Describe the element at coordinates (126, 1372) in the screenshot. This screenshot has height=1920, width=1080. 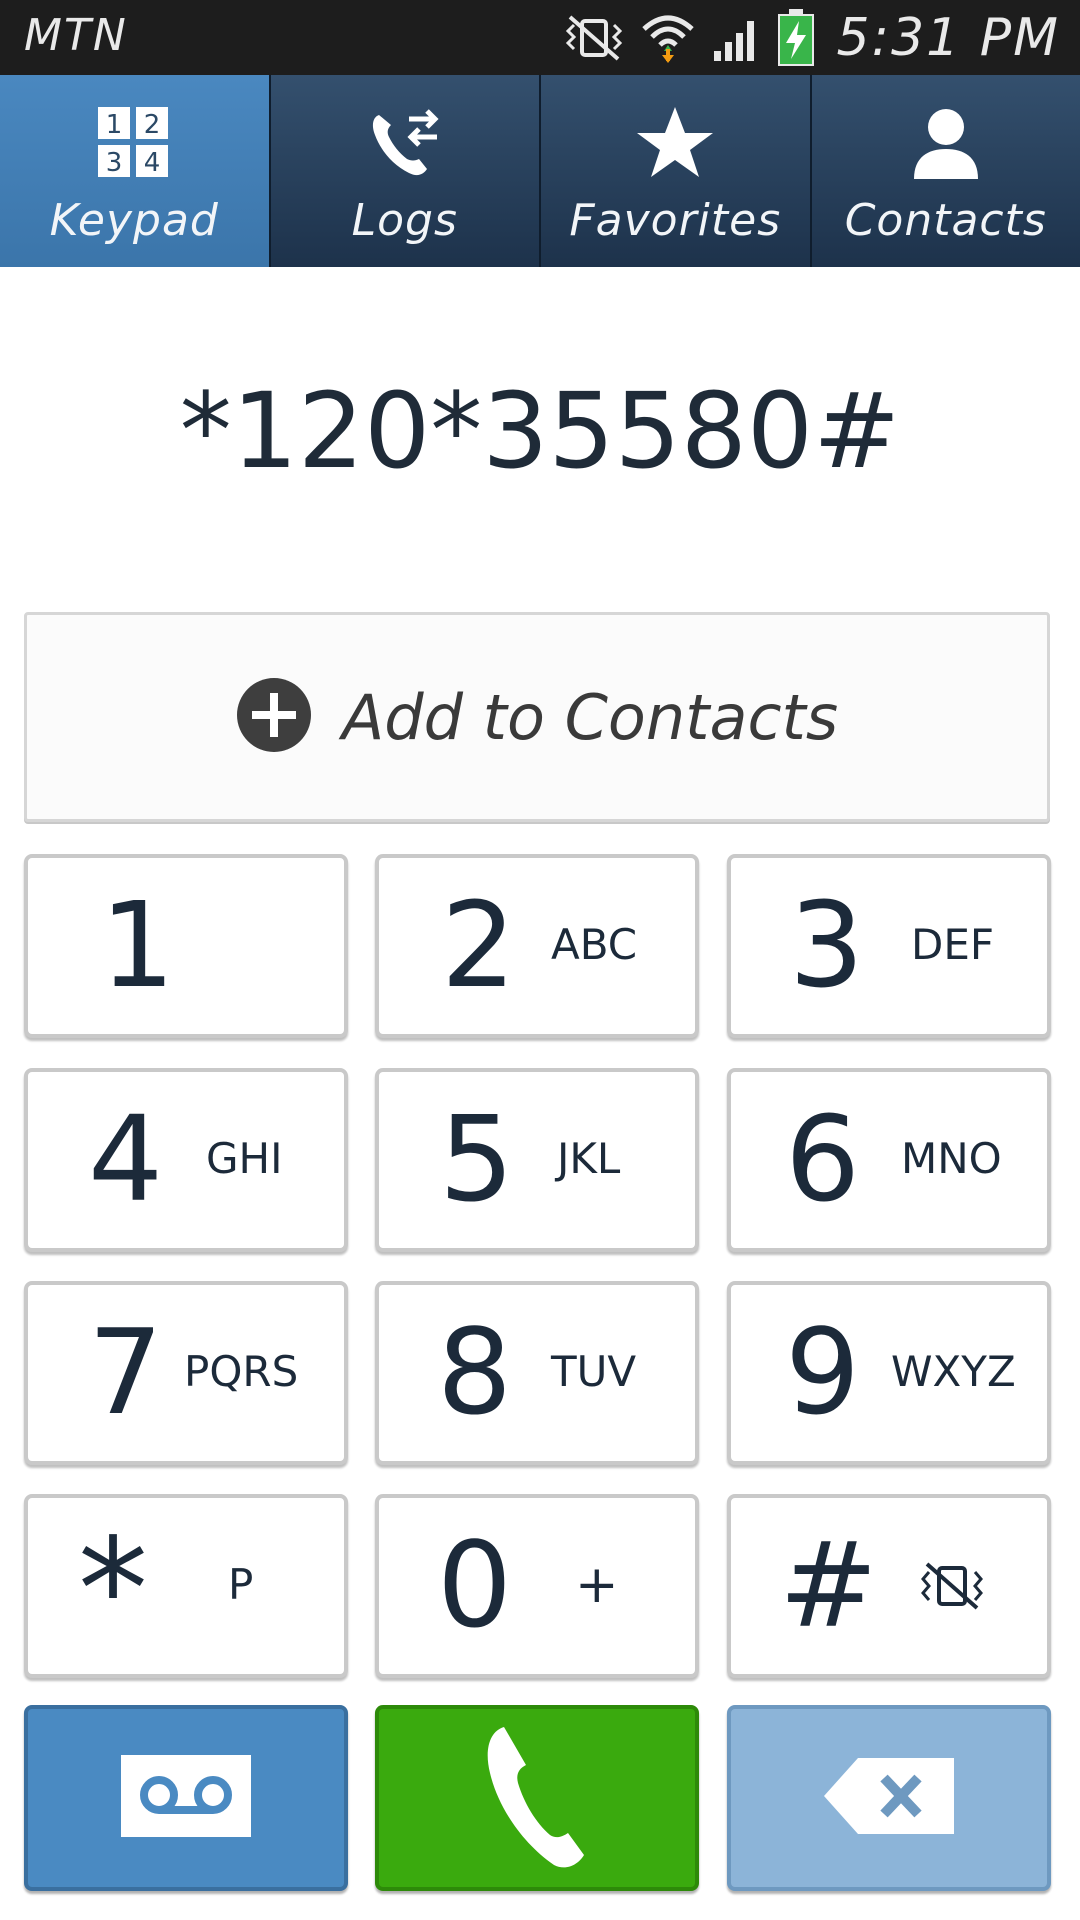
I see `key-digit: 7` at that location.